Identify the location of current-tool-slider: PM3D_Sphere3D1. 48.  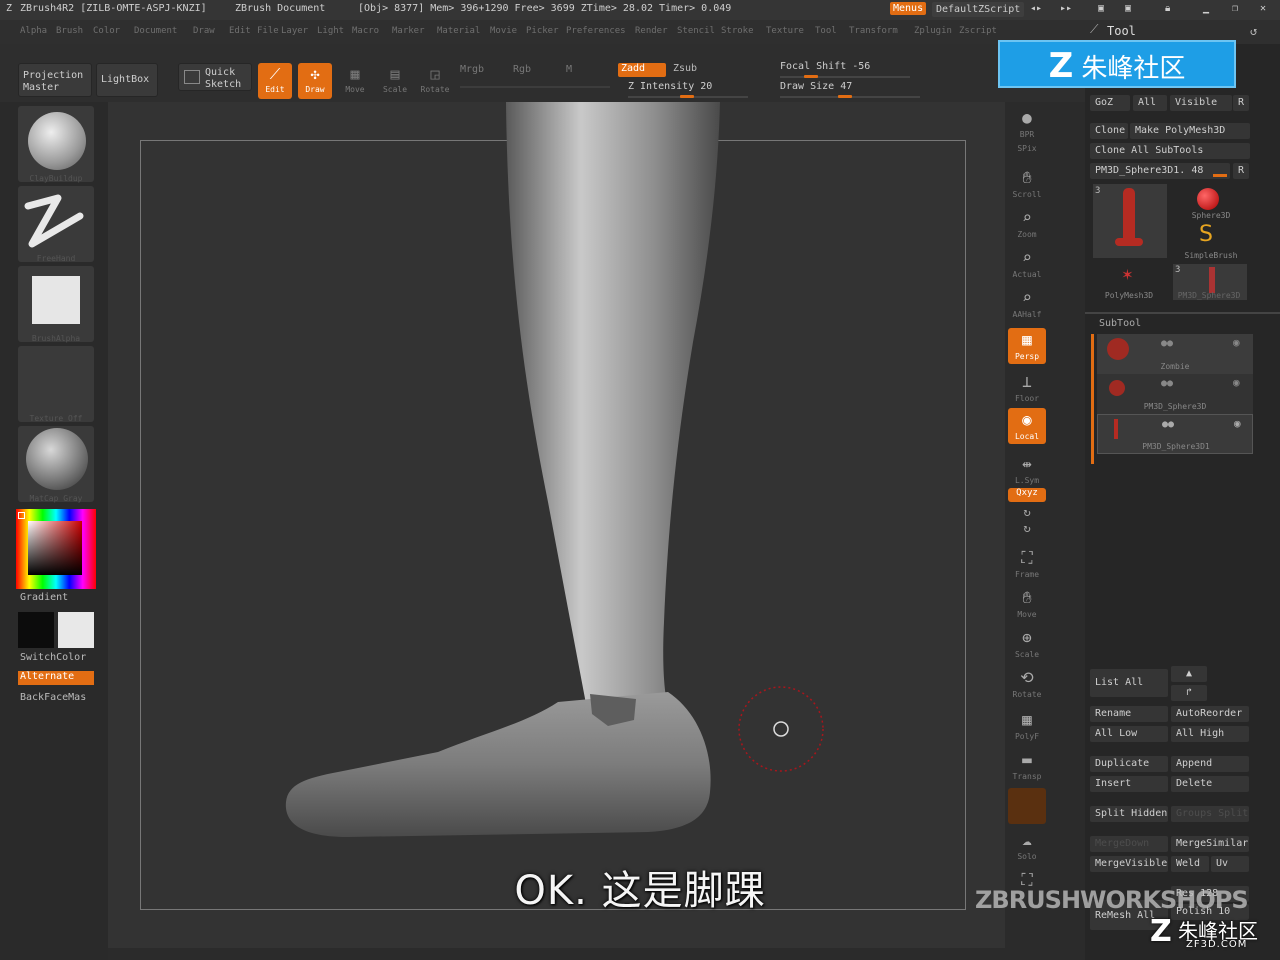
(1160, 171).